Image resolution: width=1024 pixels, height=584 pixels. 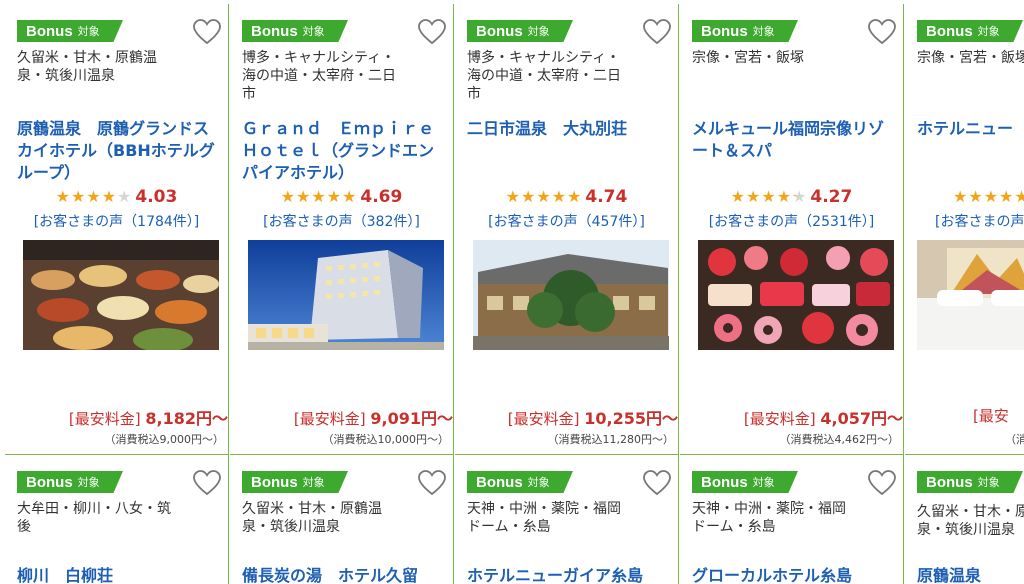 I want to click on rating: ★★★★★ 4.74, so click(x=566, y=197).